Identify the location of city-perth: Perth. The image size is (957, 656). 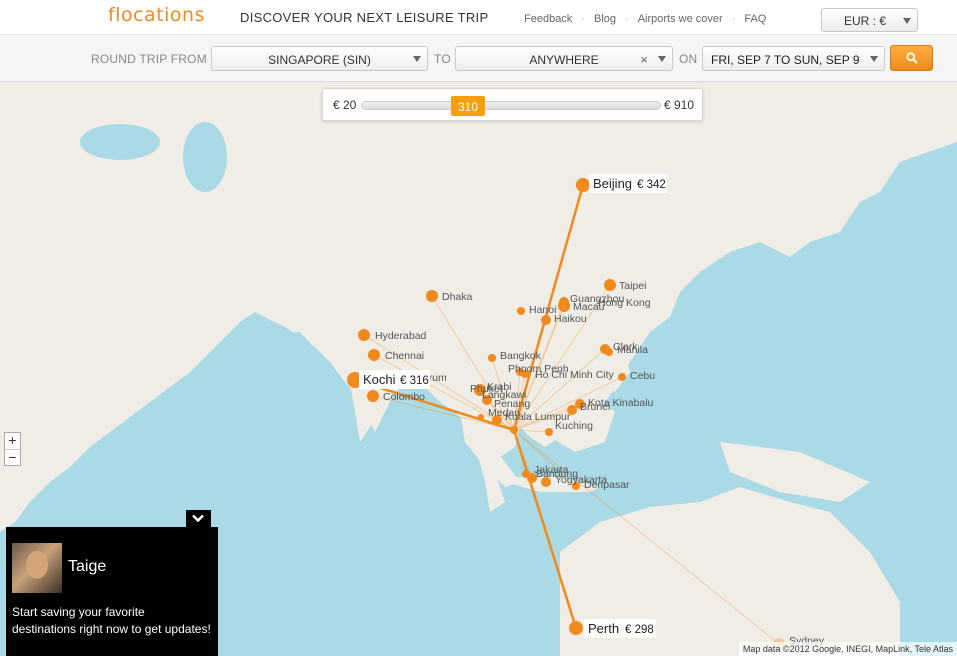
(603, 628).